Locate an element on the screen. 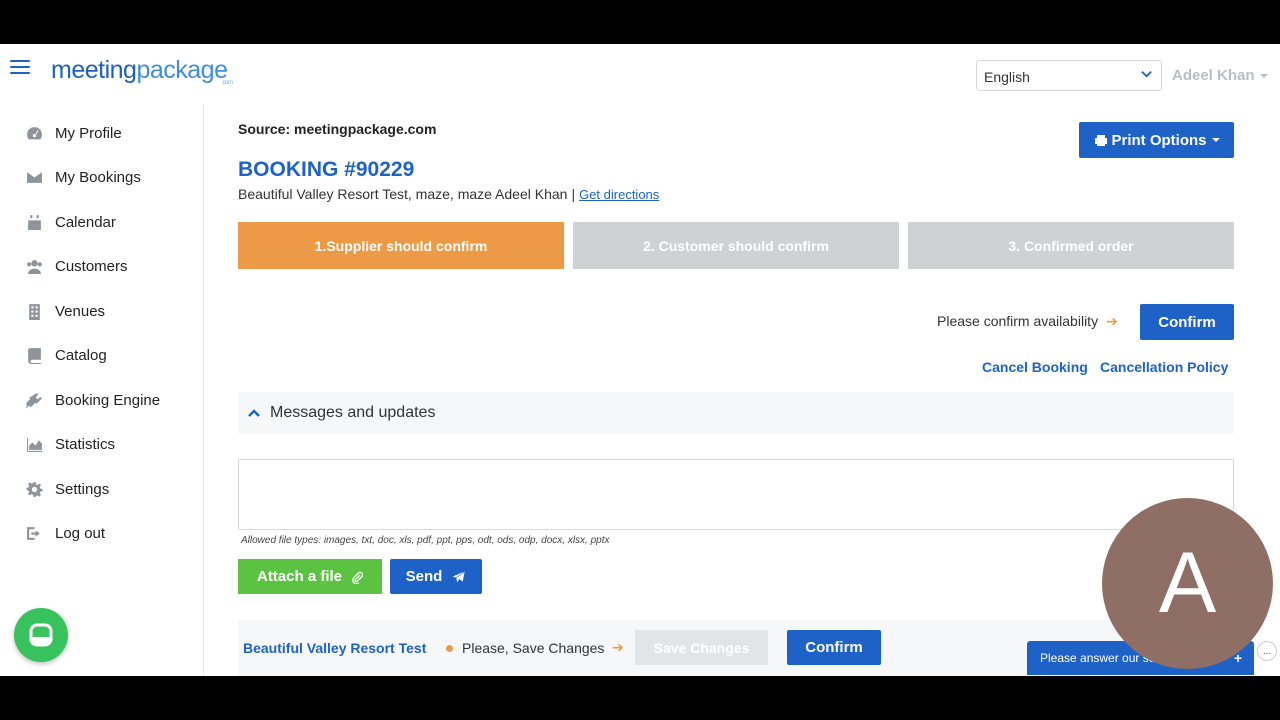  chevron-down-icon is located at coordinates (1146, 74).